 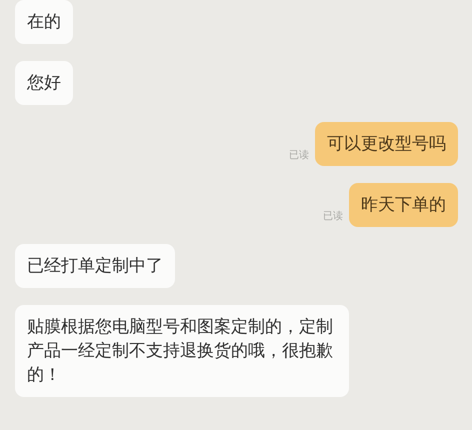 I want to click on message-bubble: 已经打单定制中了, so click(x=95, y=266).